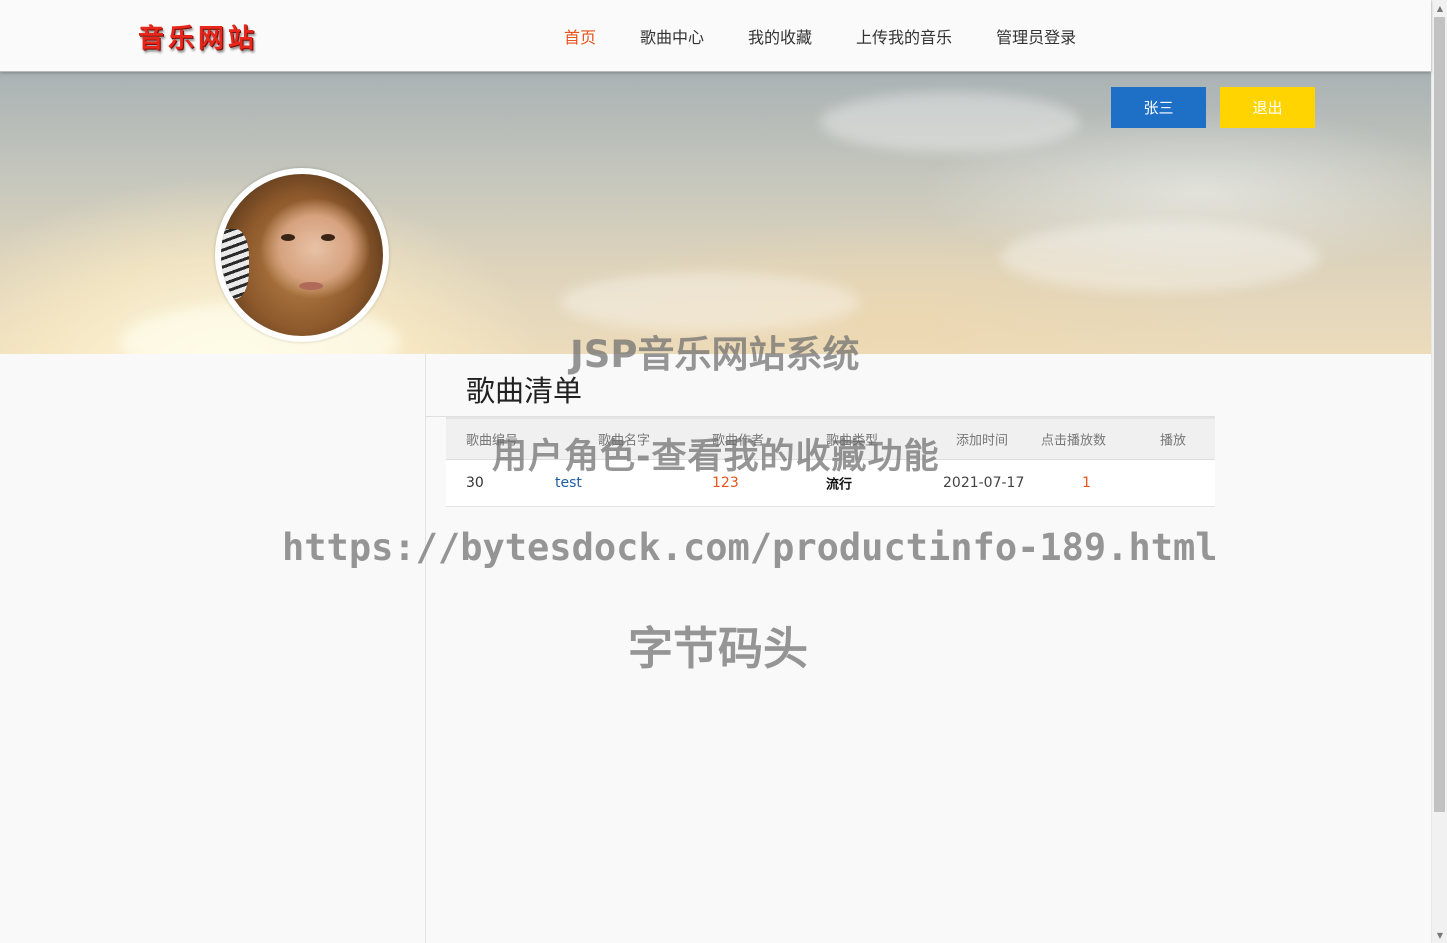 The image size is (1447, 943). I want to click on scroll-down-arrow-icon: ▼, so click(1439, 935).